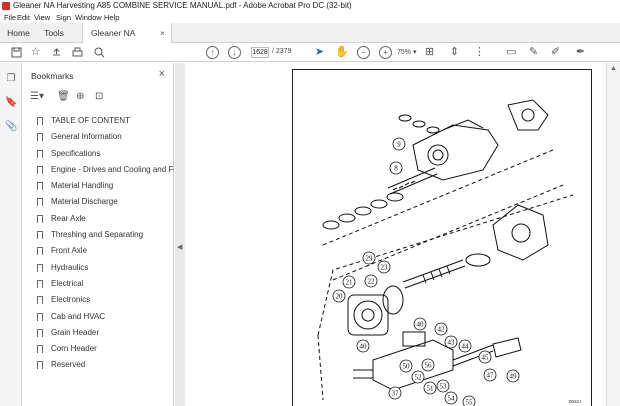 The image size is (620, 406). I want to click on menu-edit: Edit, so click(23, 17).